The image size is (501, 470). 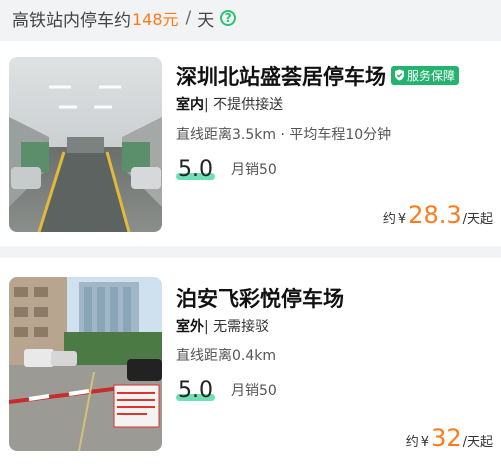 I want to click on listing-title-text: 泊安飞彩悦停车场, so click(x=260, y=299).